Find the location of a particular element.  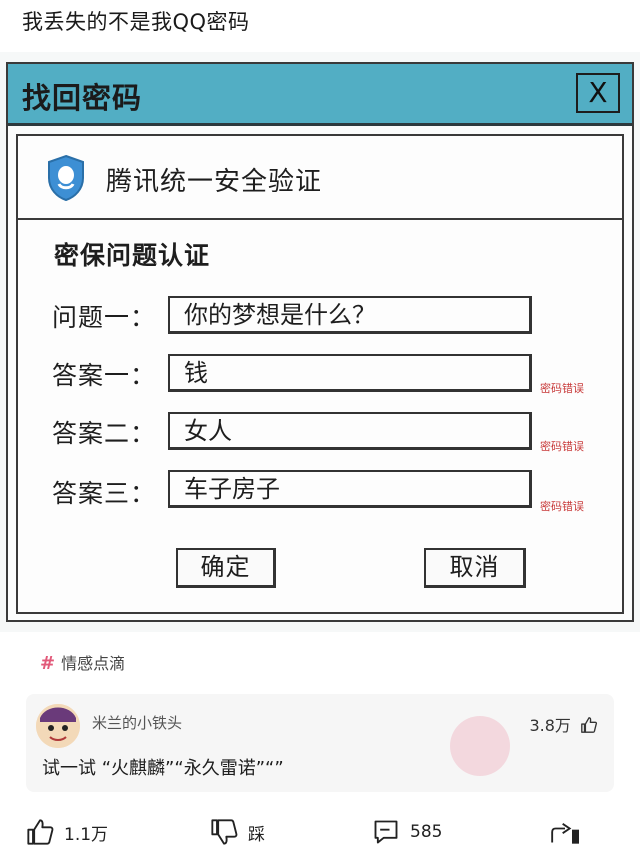

question-1-label: 问题一： is located at coordinates (104, 317).